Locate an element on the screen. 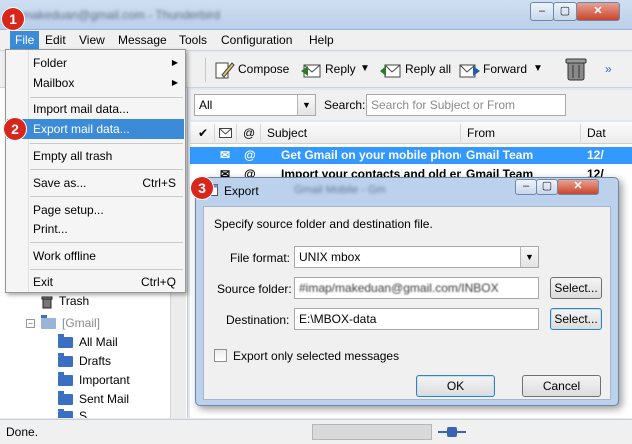  folder-label: Important is located at coordinates (104, 380).